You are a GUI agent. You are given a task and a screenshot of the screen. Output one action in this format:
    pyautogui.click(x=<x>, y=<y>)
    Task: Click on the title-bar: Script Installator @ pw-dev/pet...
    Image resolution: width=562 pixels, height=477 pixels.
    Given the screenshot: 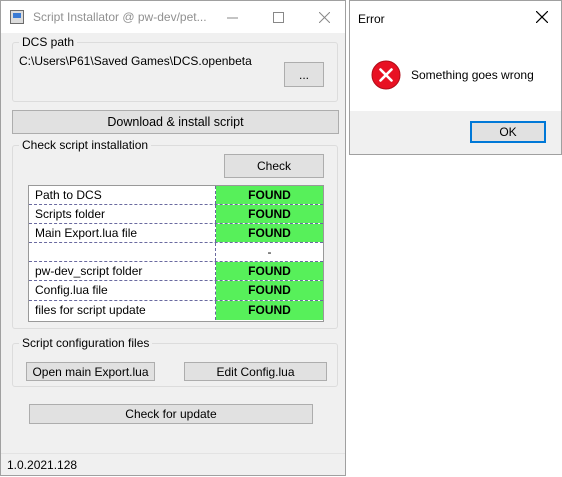 What is the action you would take?
    pyautogui.click(x=173, y=17)
    